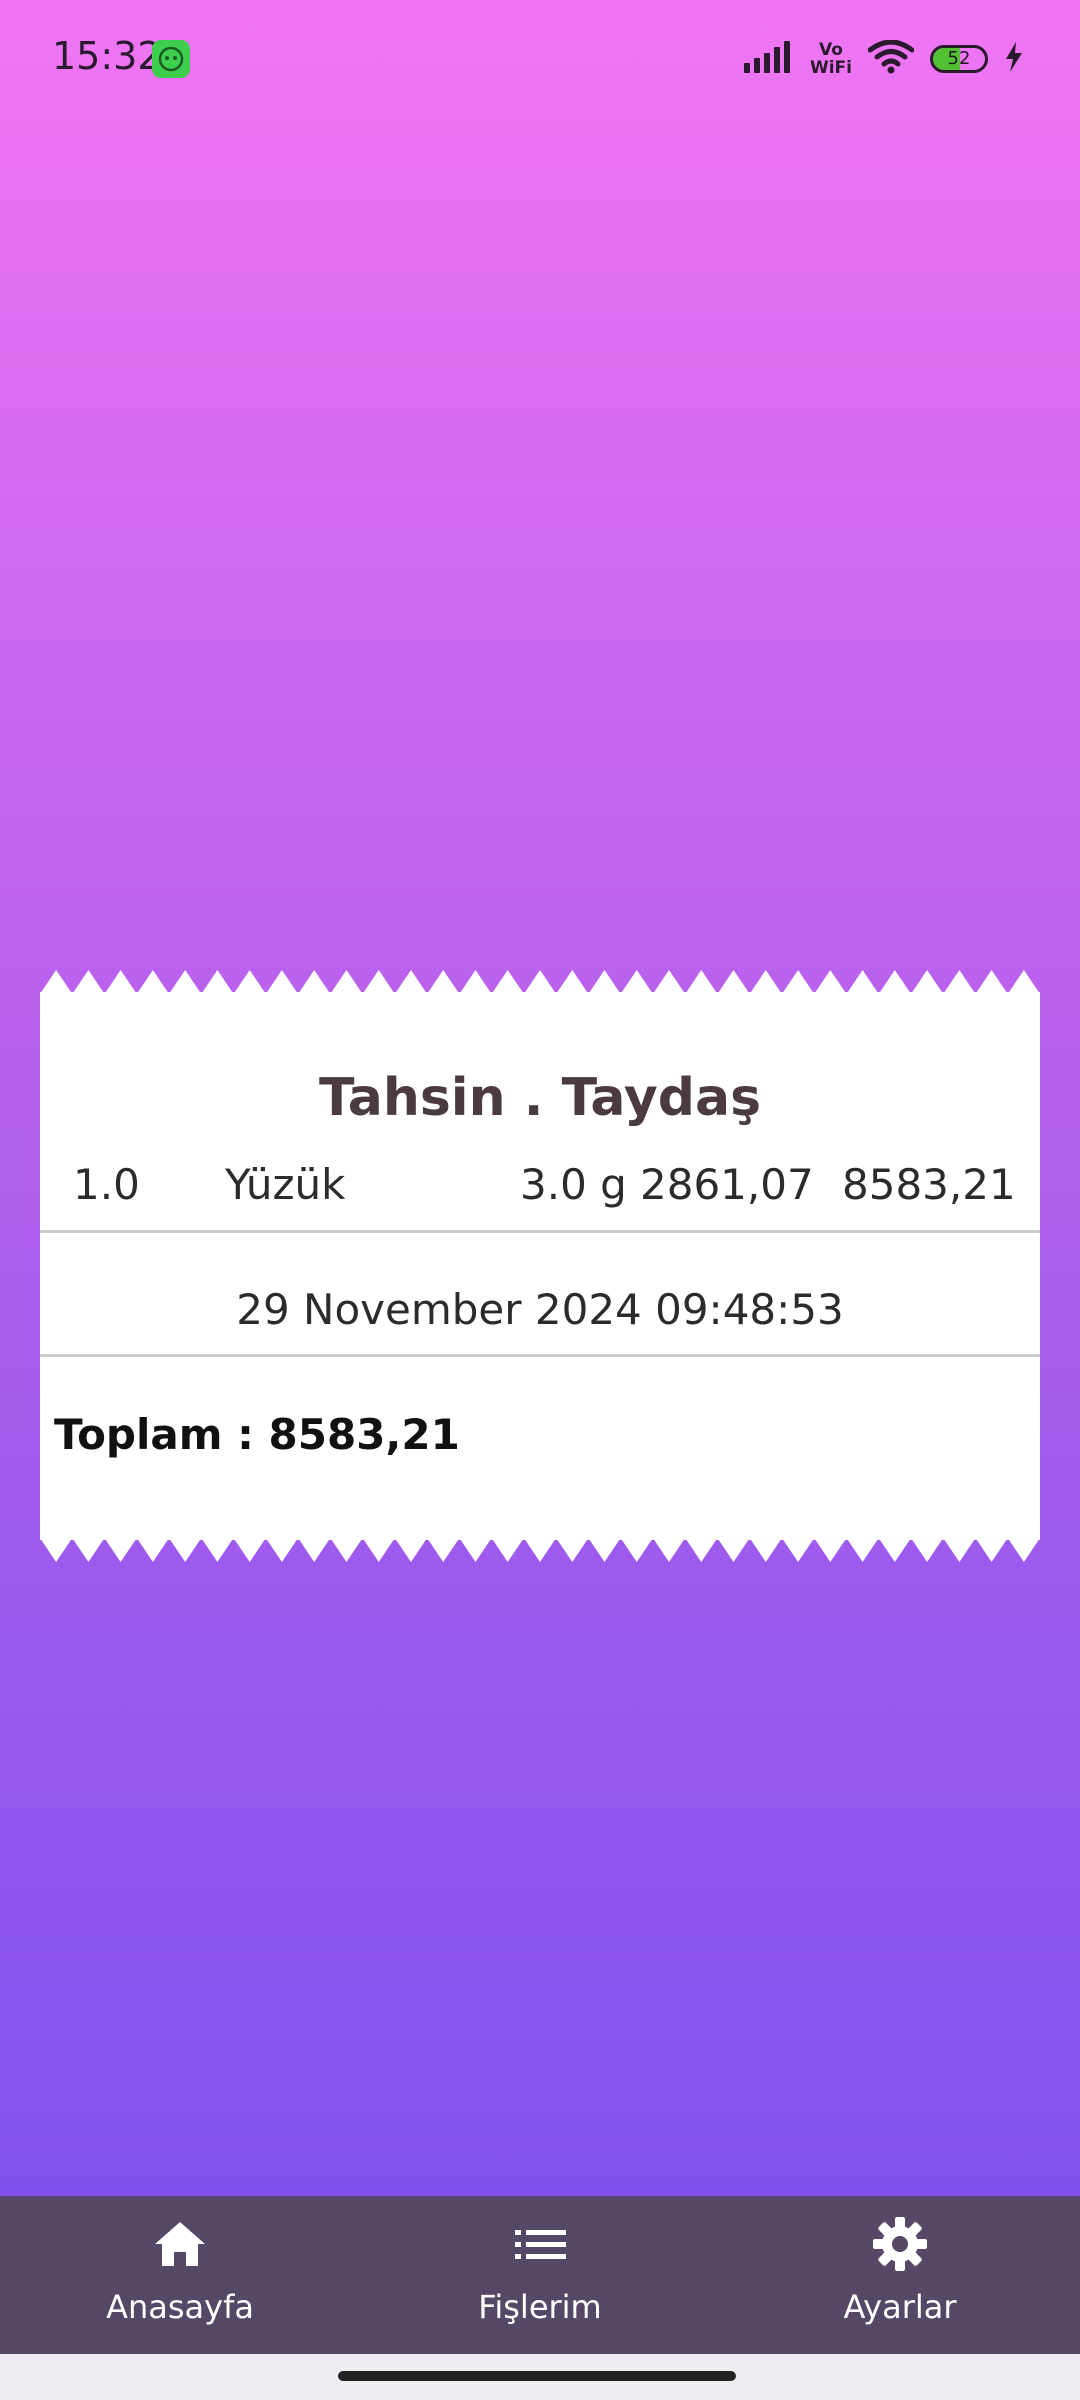 The height and width of the screenshot is (2400, 1080). I want to click on receipt-total: Toplam : 8583,21, so click(257, 1434).